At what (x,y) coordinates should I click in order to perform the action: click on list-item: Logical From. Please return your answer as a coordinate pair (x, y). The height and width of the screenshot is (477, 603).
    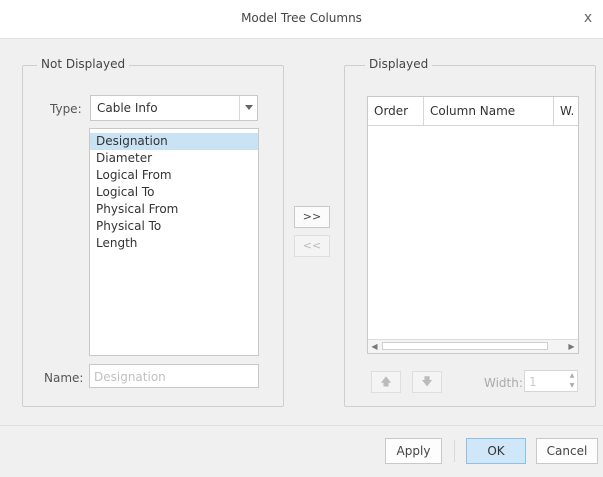
    Looking at the image, I should click on (174, 175).